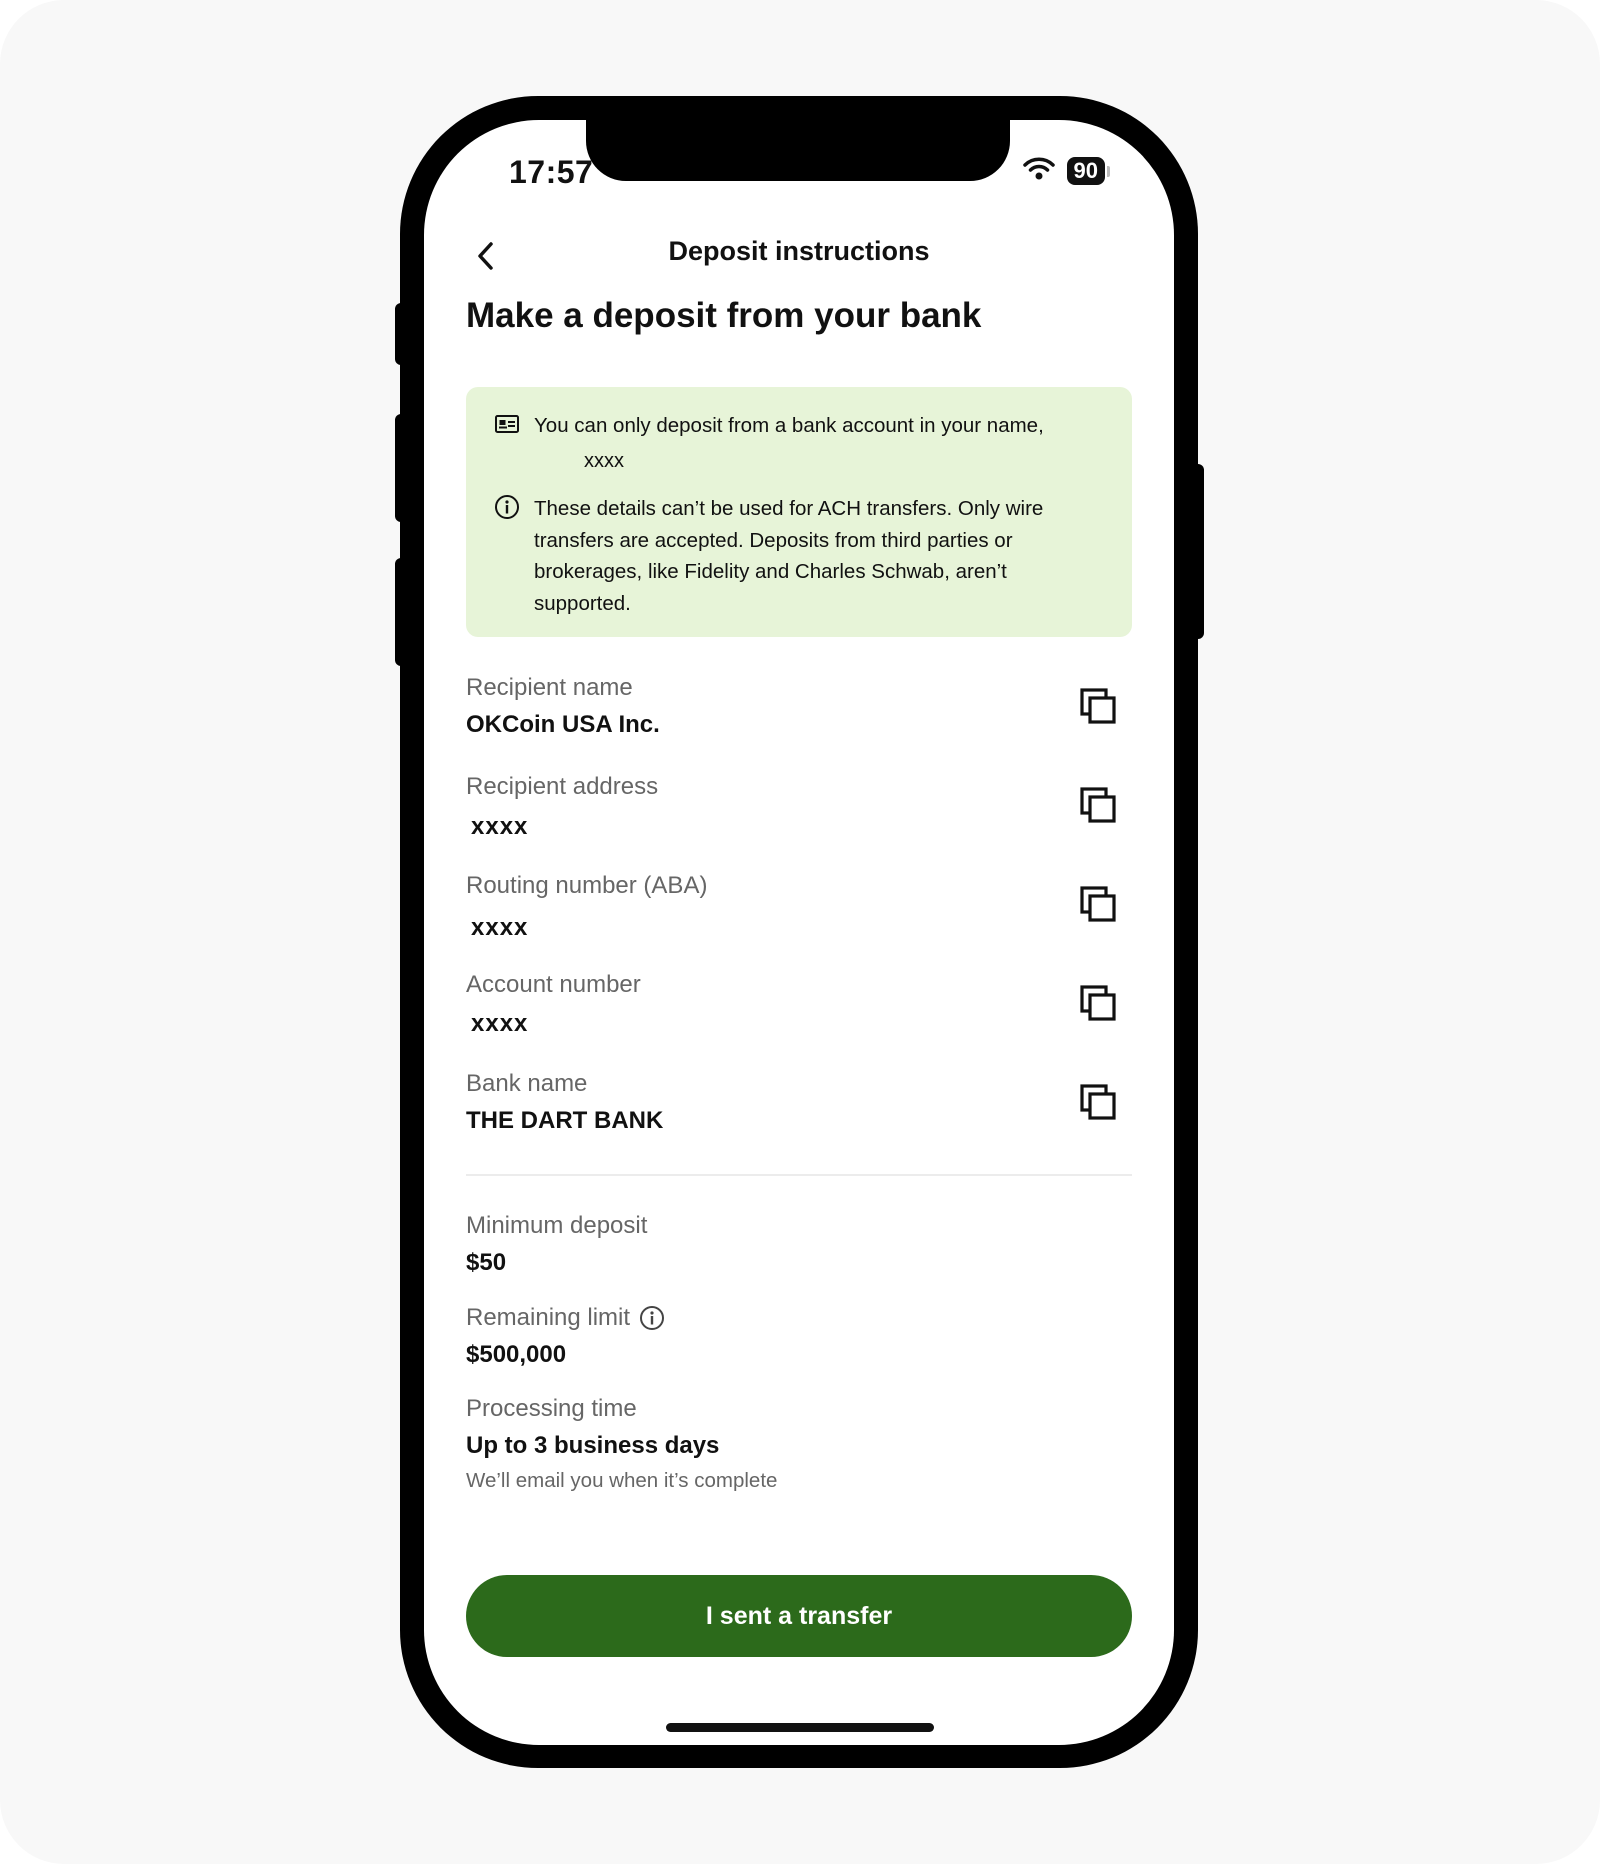 This screenshot has width=1600, height=1864. I want to click on processing-time-note: We’ll email you when it’s complete, so click(622, 1480).